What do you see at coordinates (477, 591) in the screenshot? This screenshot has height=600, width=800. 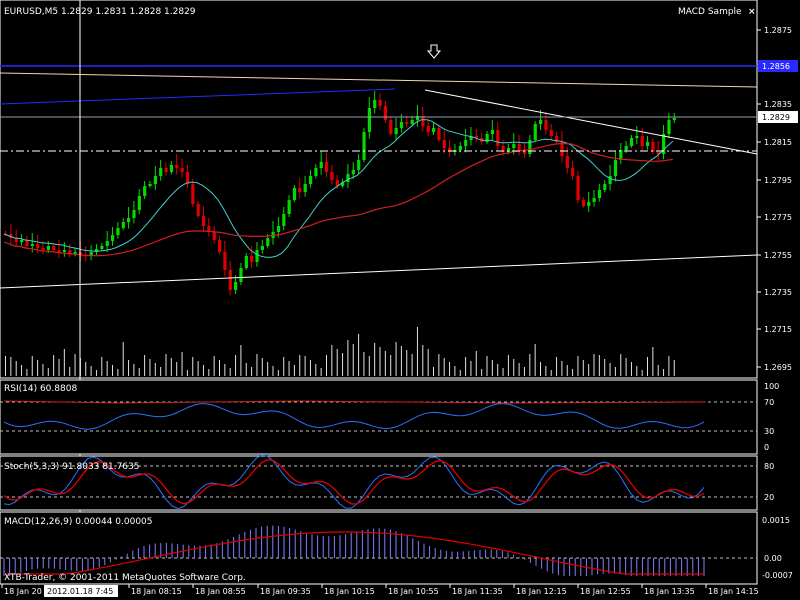 I see `time-label: 18 Jan 11:35` at bounding box center [477, 591].